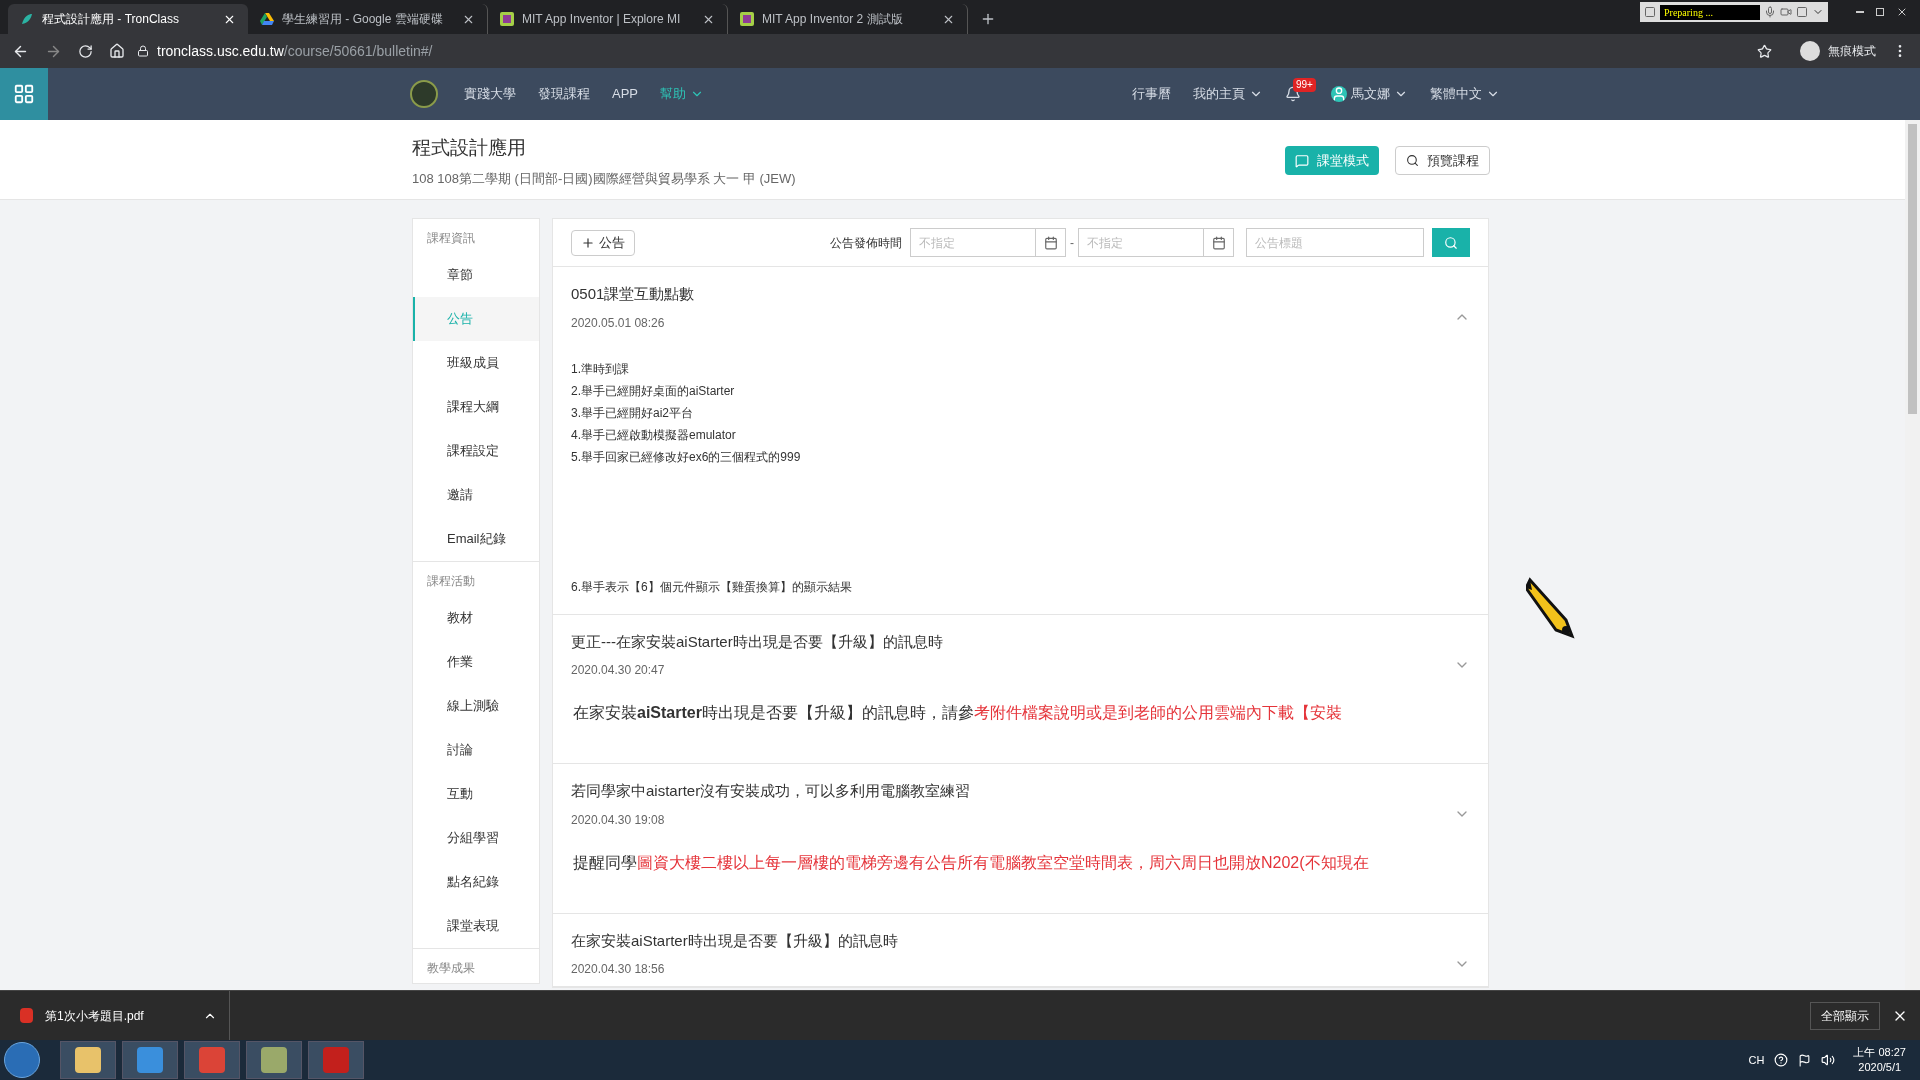 This screenshot has width=1920, height=1080. Describe the element at coordinates (654, 435) in the screenshot. I see `body-line: 4.舉手已經啟動模擬器emulator` at that location.